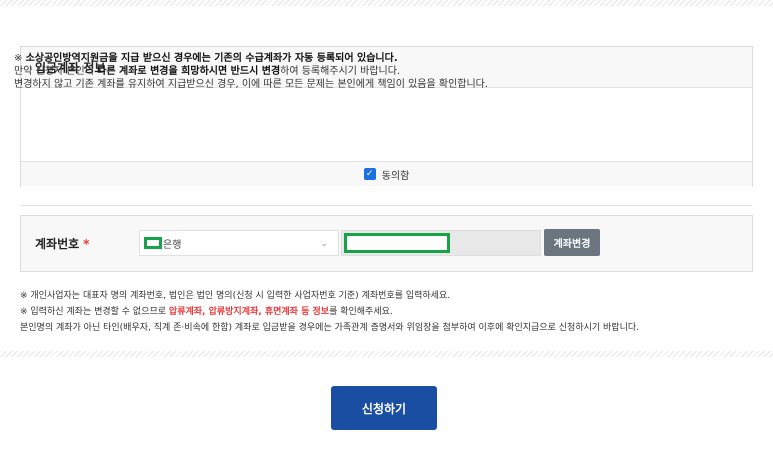 This screenshot has width=773, height=460. I want to click on bank-suffix: 은행, so click(172, 245).